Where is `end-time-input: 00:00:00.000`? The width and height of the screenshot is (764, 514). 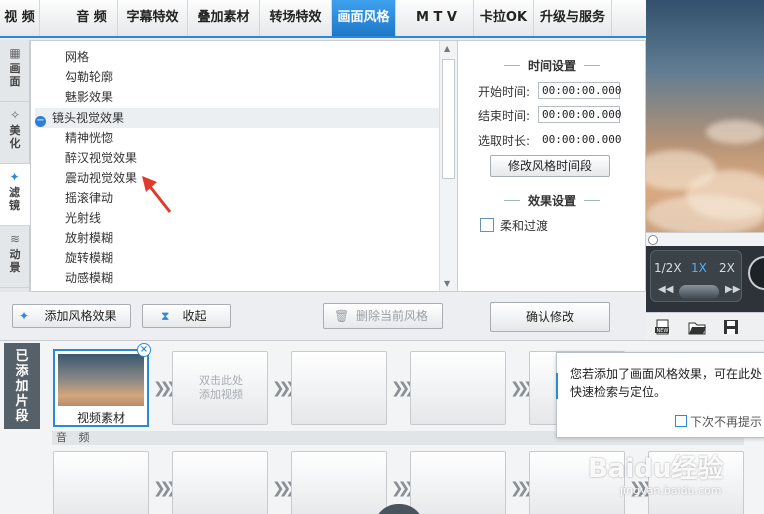
end-time-input: 00:00:00.000 is located at coordinates (579, 114).